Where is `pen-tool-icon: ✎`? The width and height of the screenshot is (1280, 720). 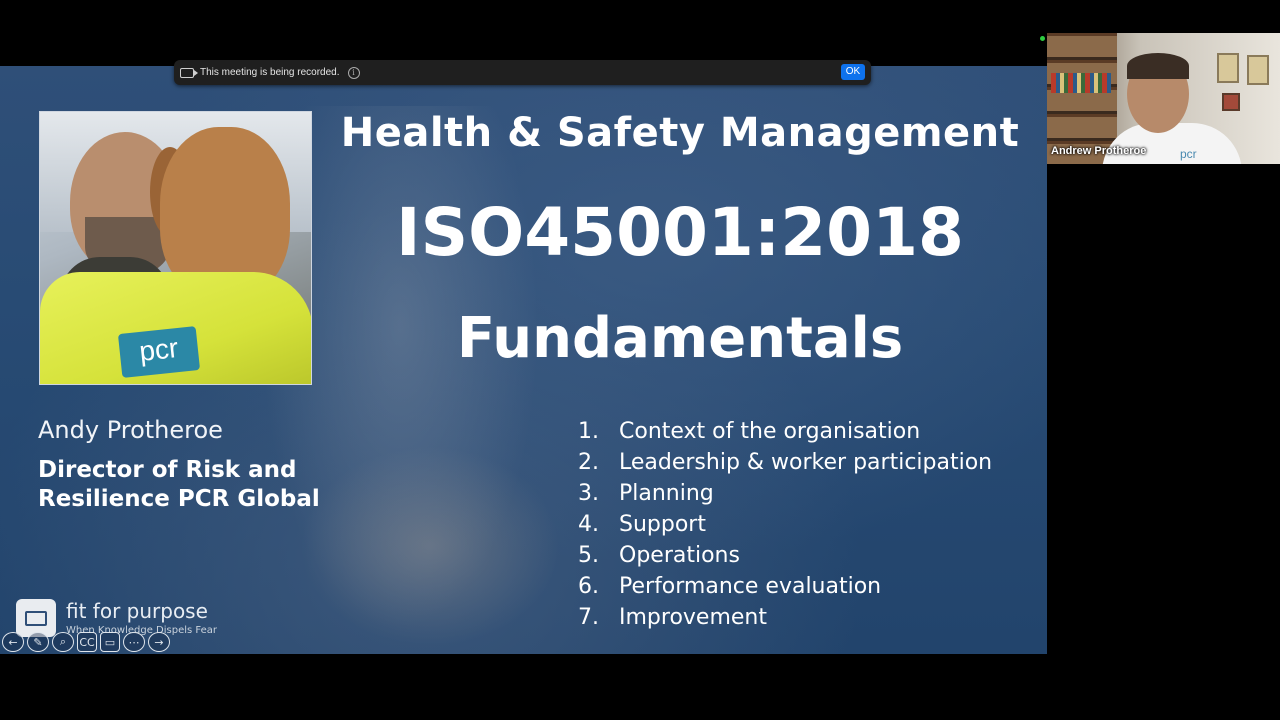 pen-tool-icon: ✎ is located at coordinates (38, 642).